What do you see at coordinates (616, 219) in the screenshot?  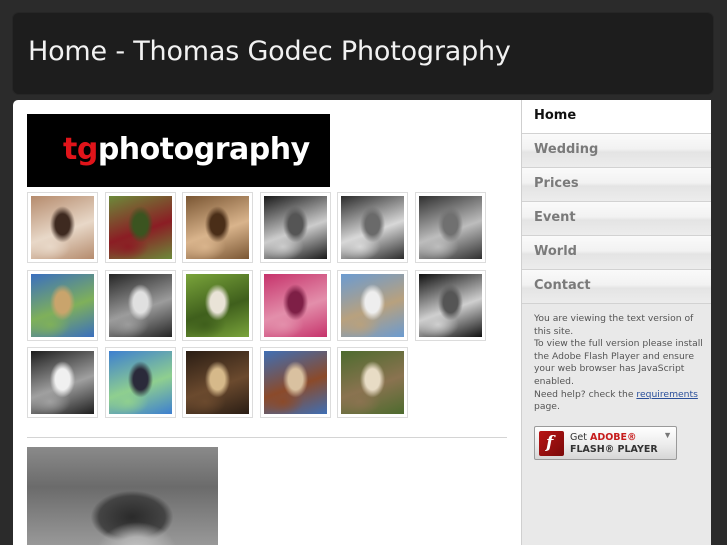 I see `nav-item-event: Event` at bounding box center [616, 219].